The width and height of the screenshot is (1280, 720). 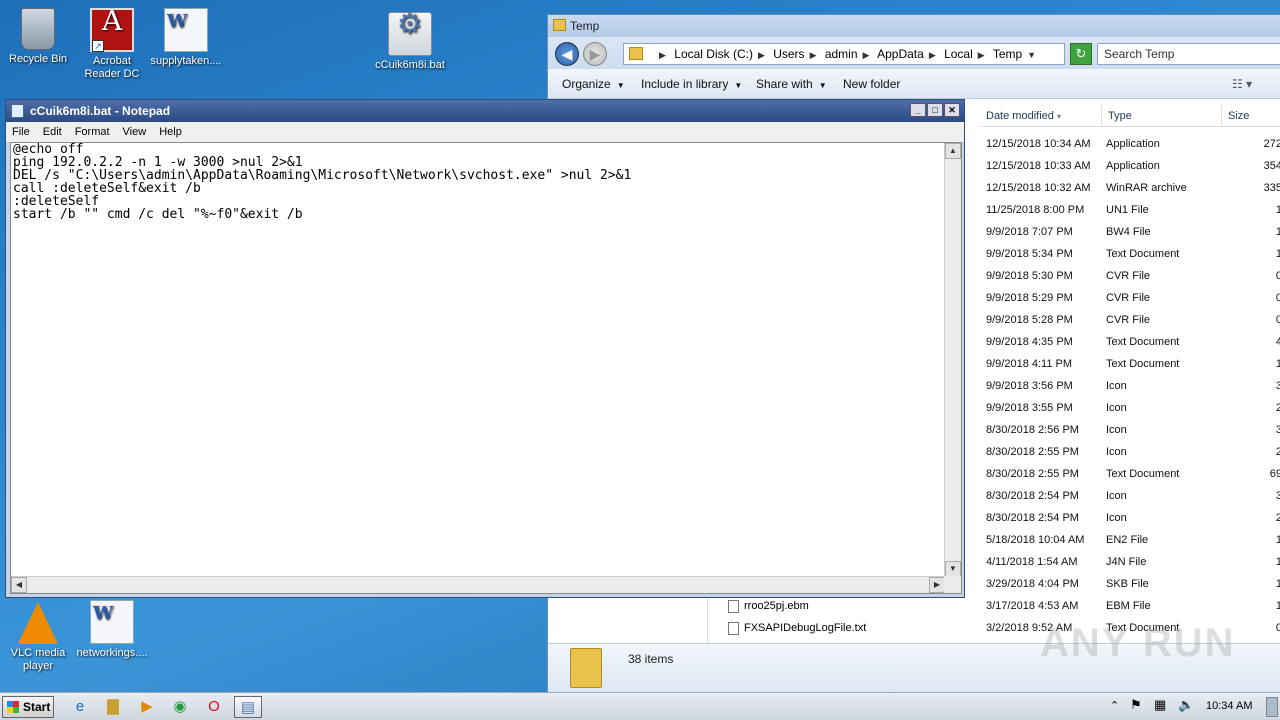 I want to click on share-with-button: Share with ▼, so click(x=791, y=84).